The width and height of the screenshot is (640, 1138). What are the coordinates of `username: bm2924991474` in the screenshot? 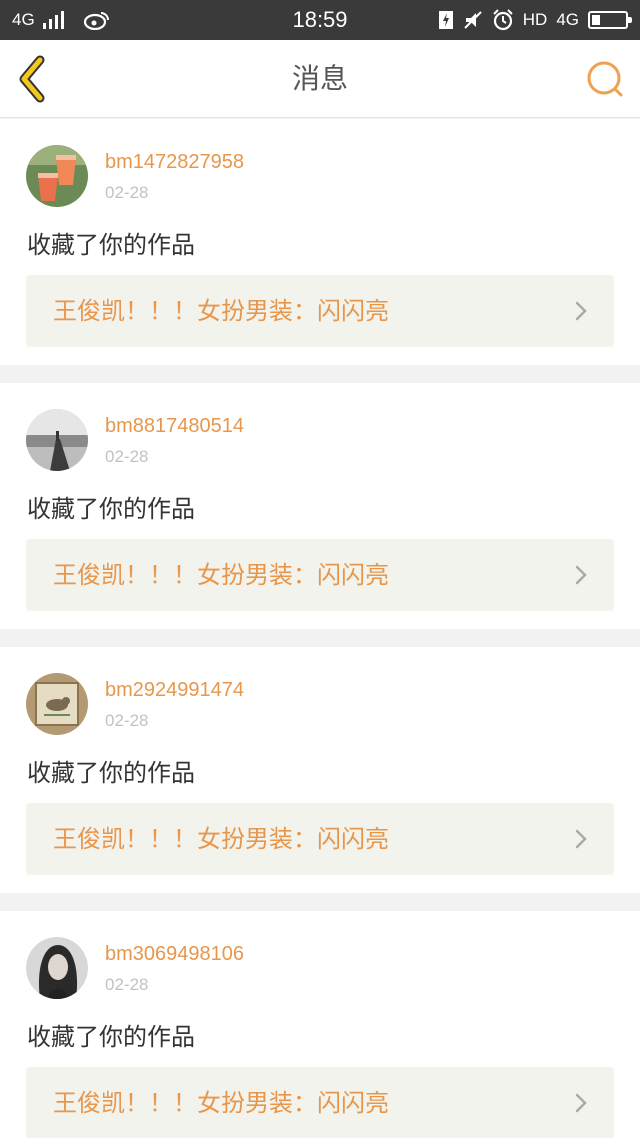 It's located at (174, 690).